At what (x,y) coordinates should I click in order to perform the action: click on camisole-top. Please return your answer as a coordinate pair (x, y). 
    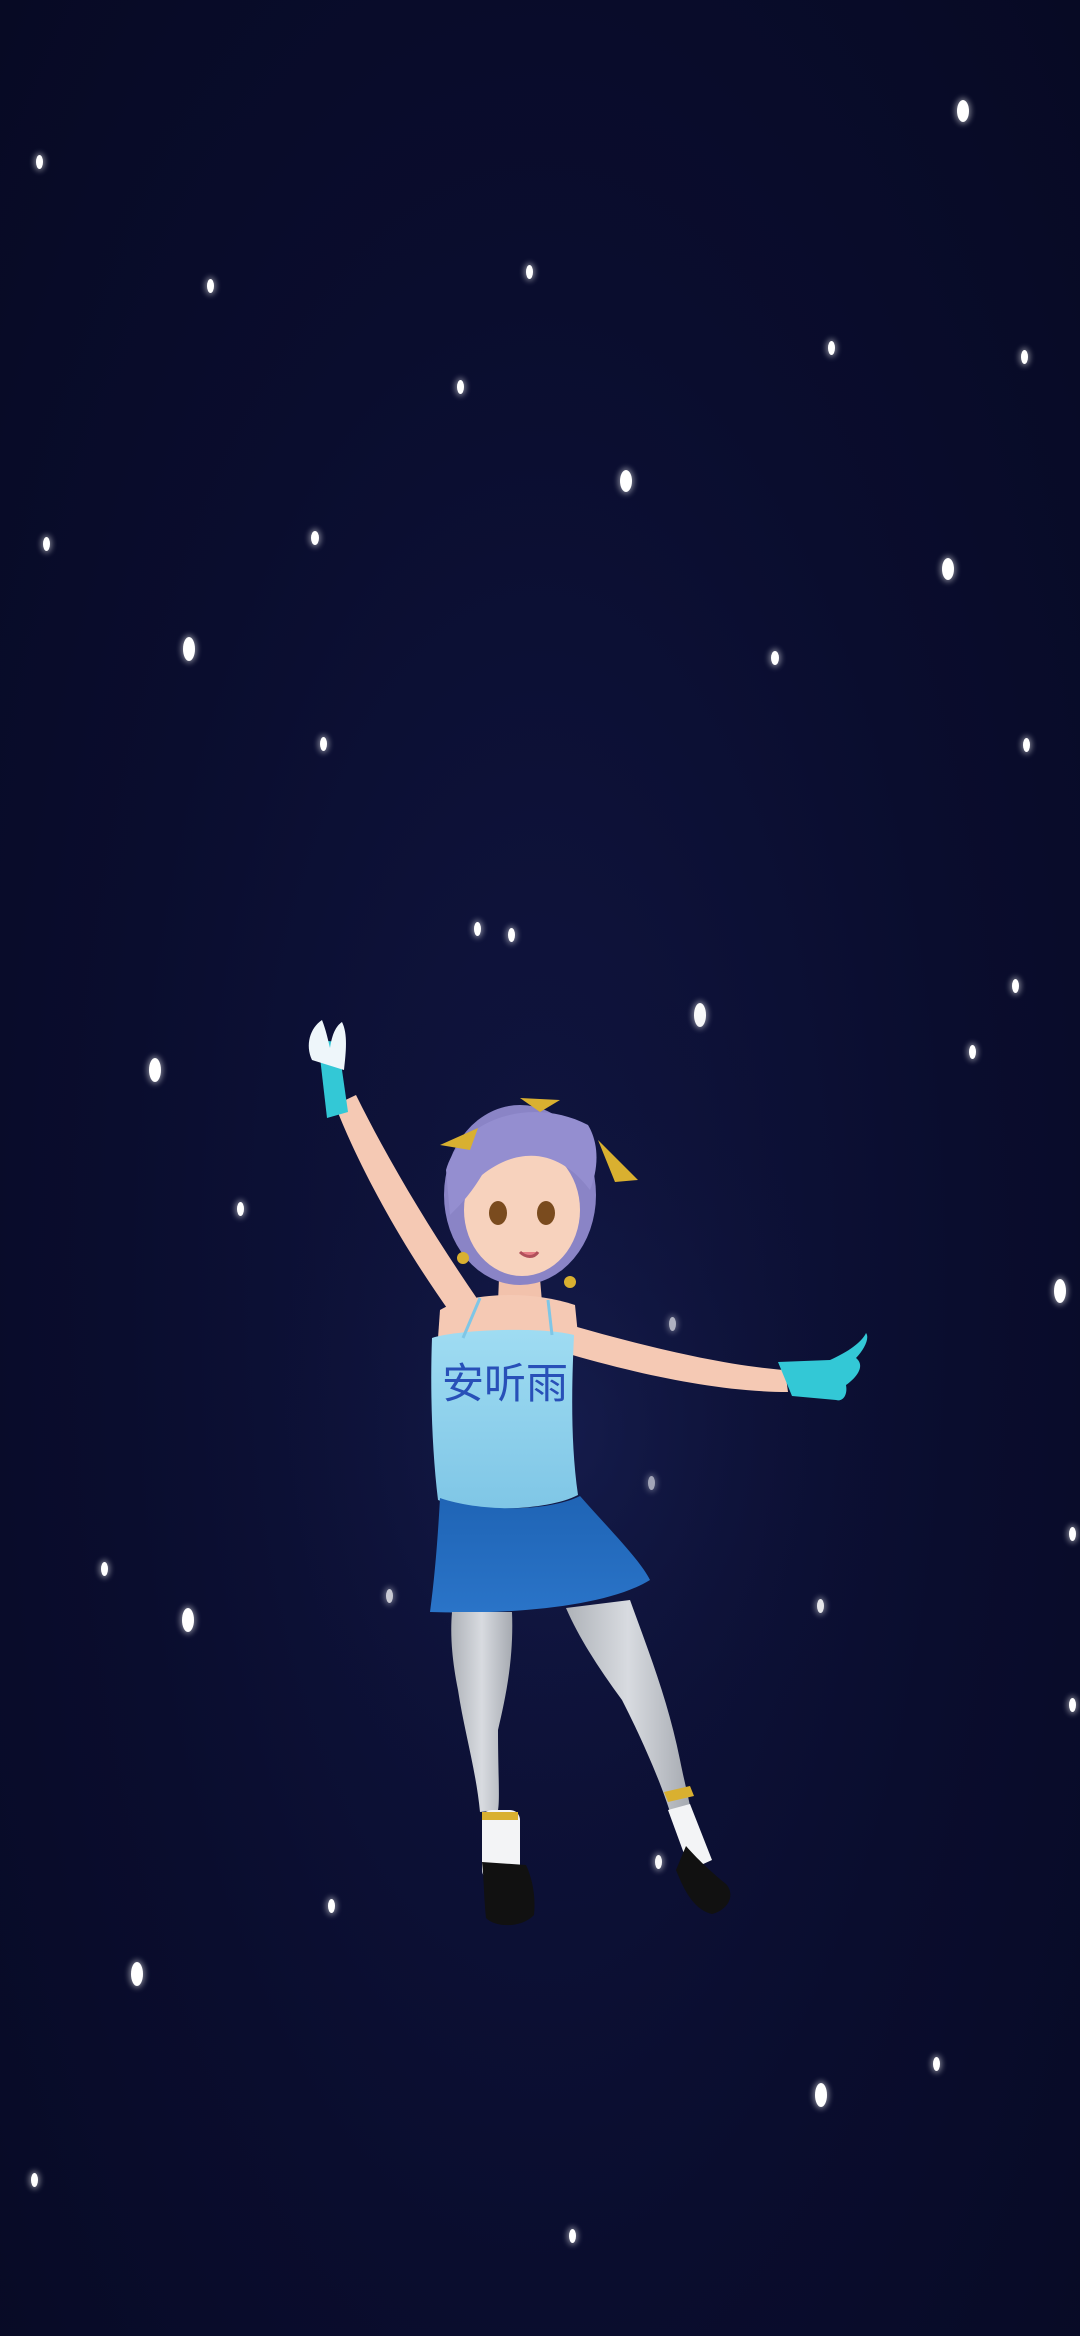
    Looking at the image, I should click on (504, 1419).